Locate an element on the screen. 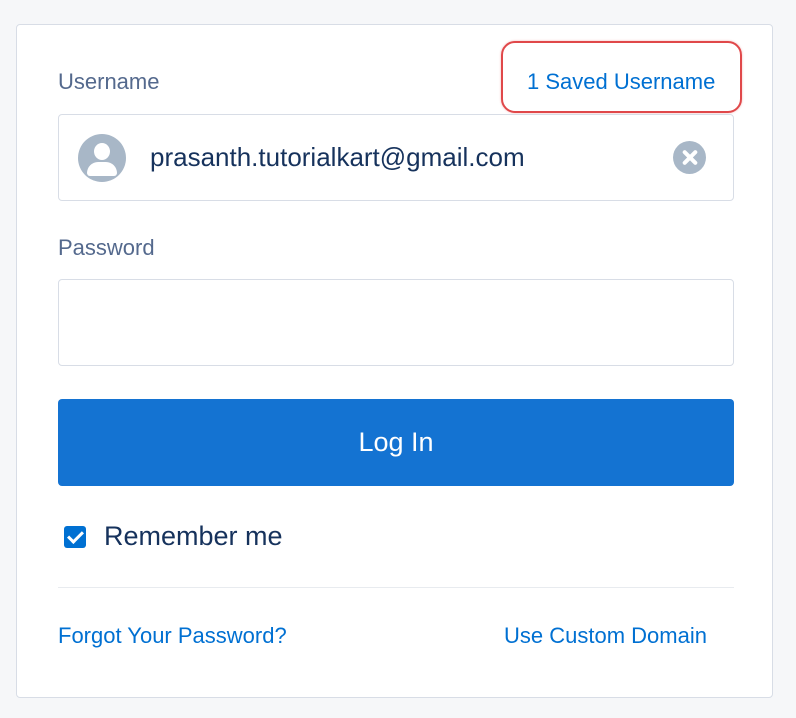 The image size is (796, 718). username-value: prasanth.tutorialkart@gmail.com is located at coordinates (337, 157).